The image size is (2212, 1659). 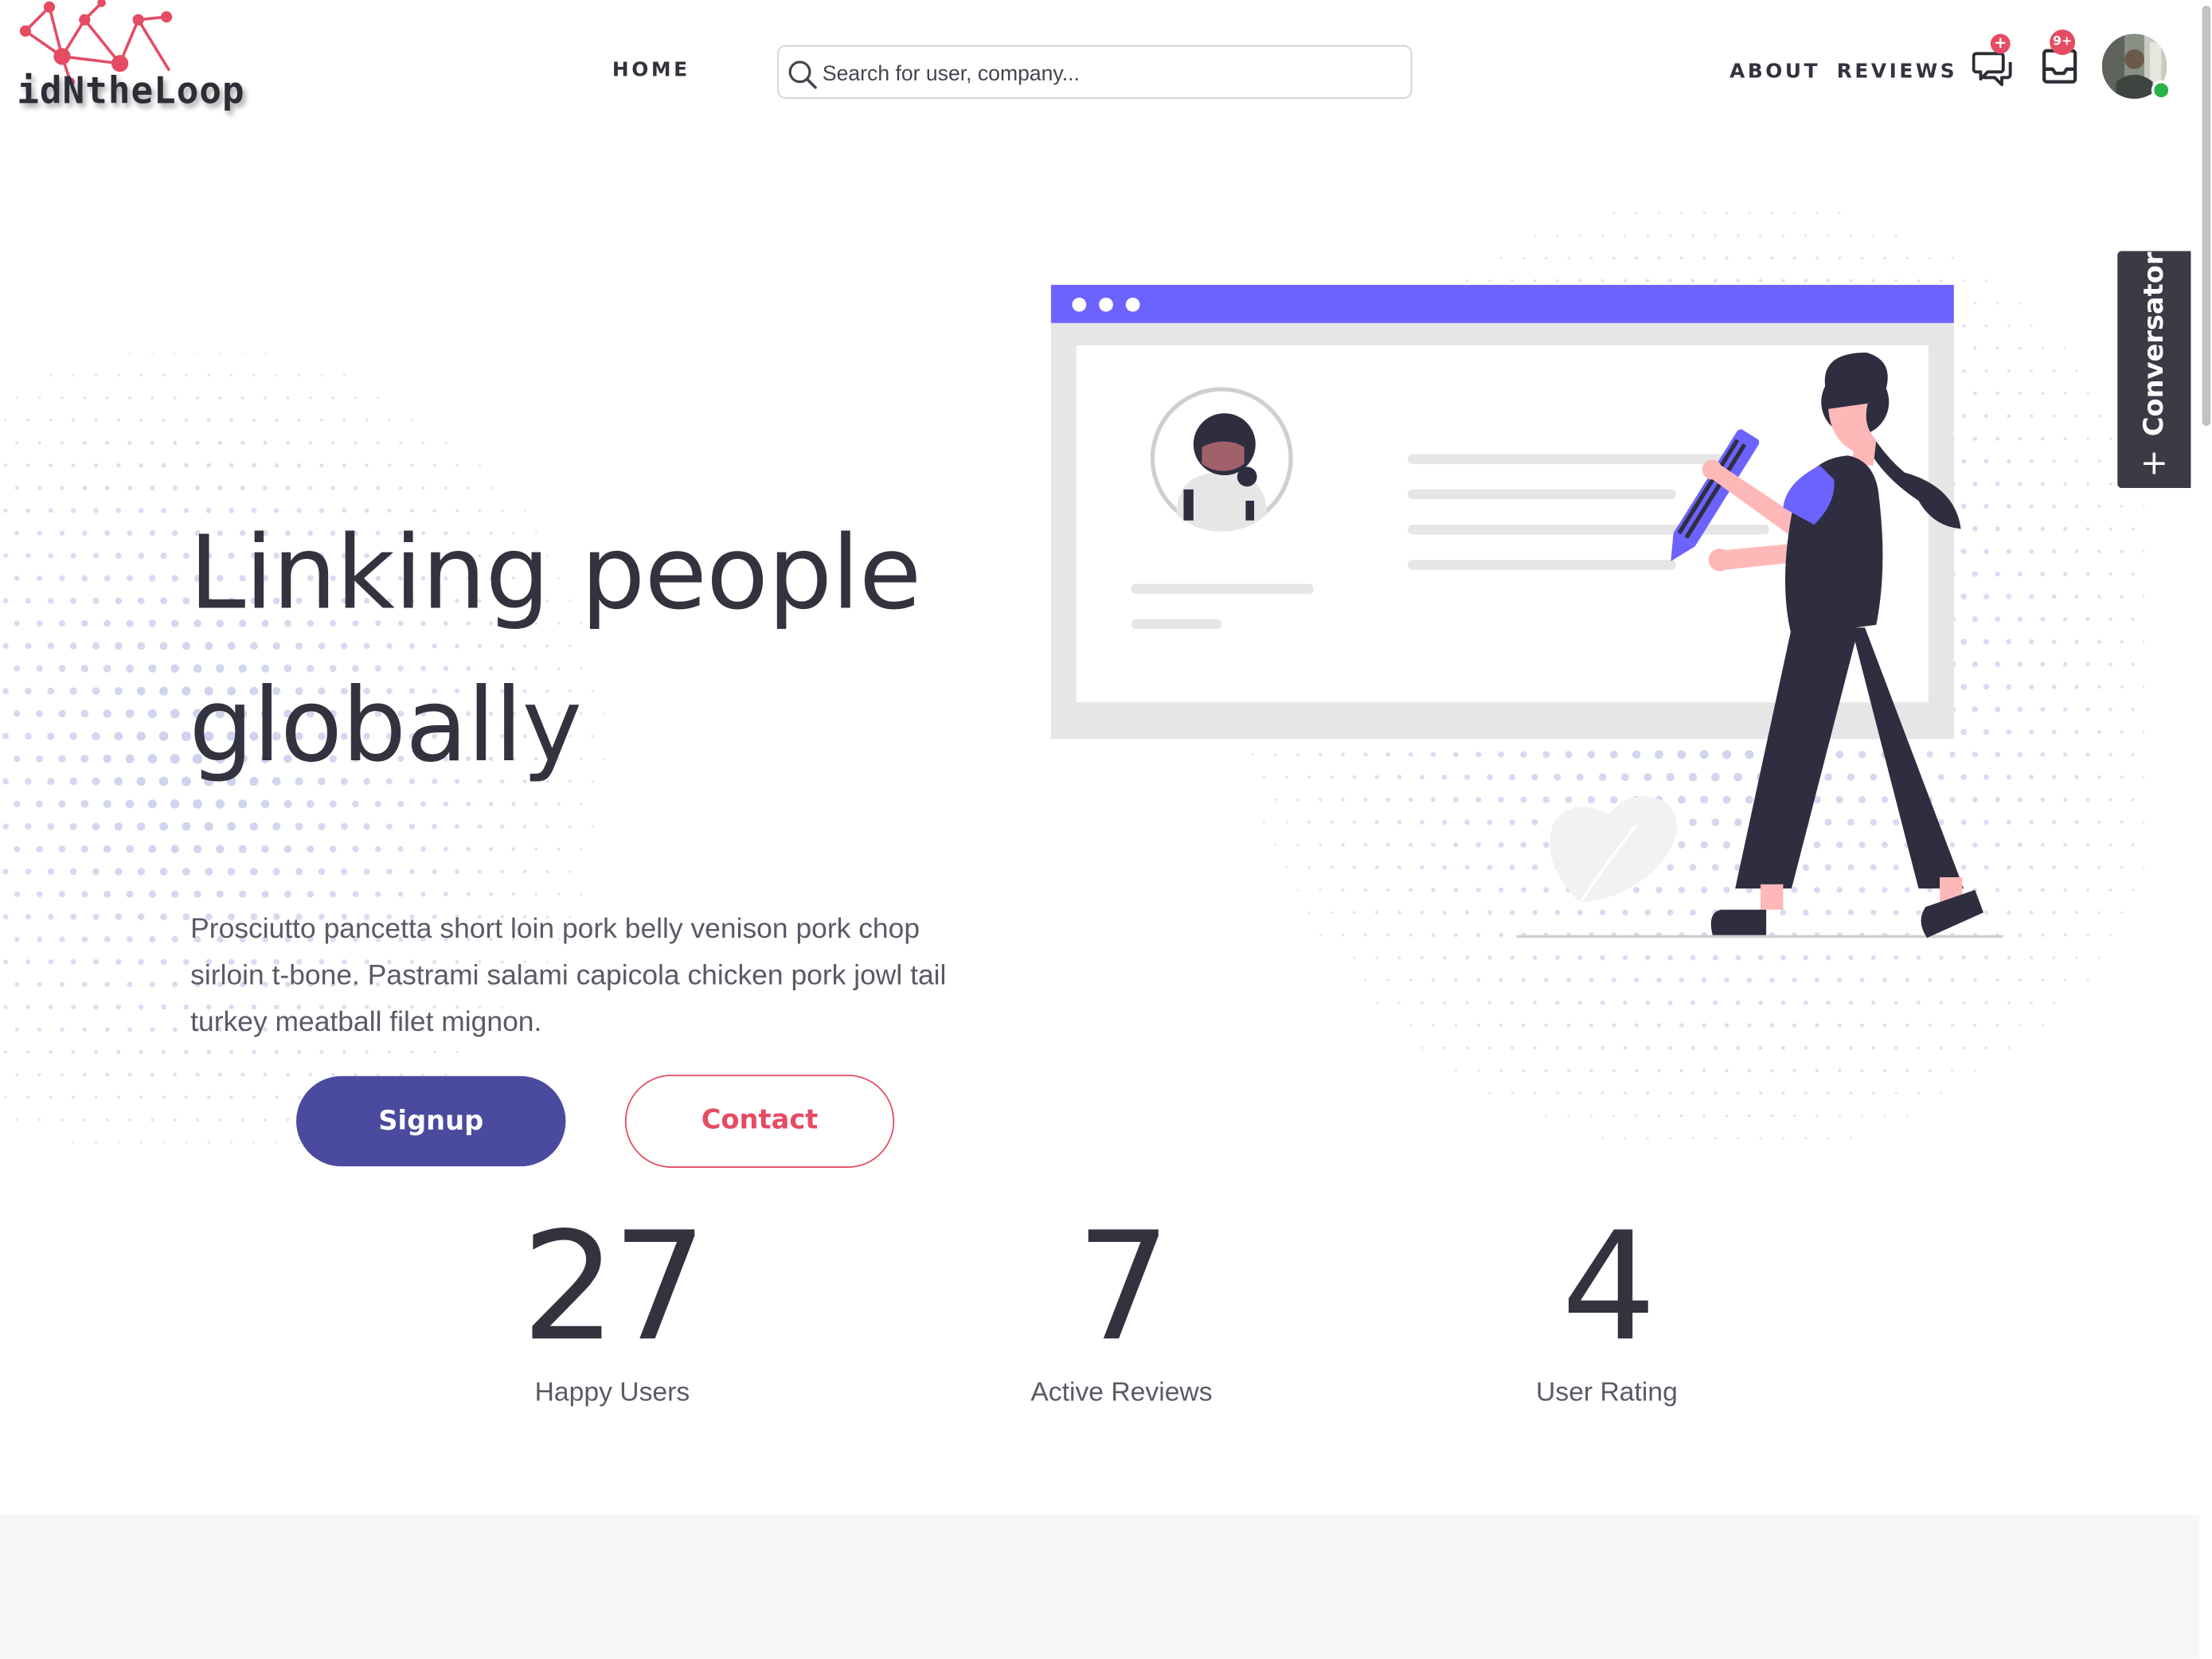 What do you see at coordinates (651, 70) in the screenshot?
I see `nav-home: HOME` at bounding box center [651, 70].